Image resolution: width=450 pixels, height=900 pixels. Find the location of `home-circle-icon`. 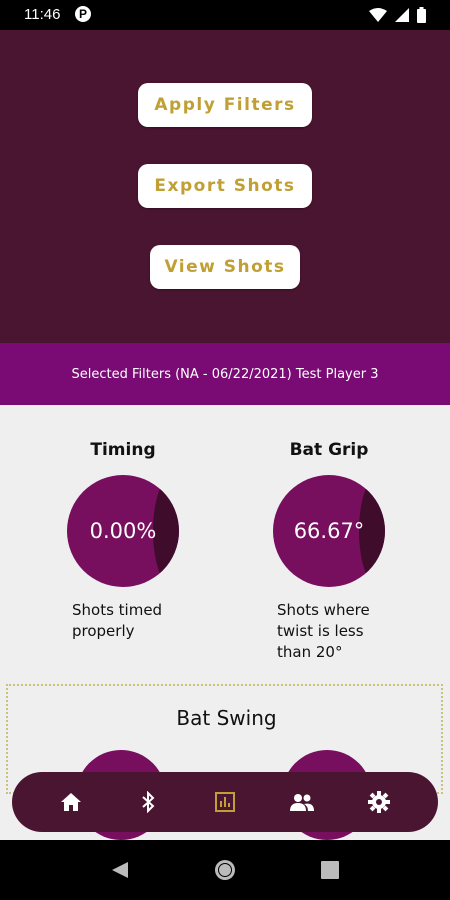

home-circle-icon is located at coordinates (225, 870).